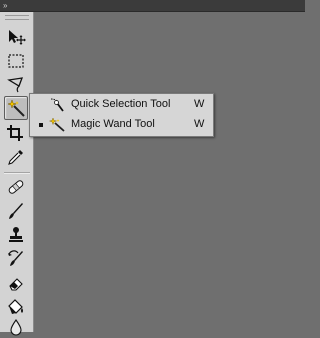 The image size is (320, 338). I want to click on history-brush-tool, so click(16, 259).